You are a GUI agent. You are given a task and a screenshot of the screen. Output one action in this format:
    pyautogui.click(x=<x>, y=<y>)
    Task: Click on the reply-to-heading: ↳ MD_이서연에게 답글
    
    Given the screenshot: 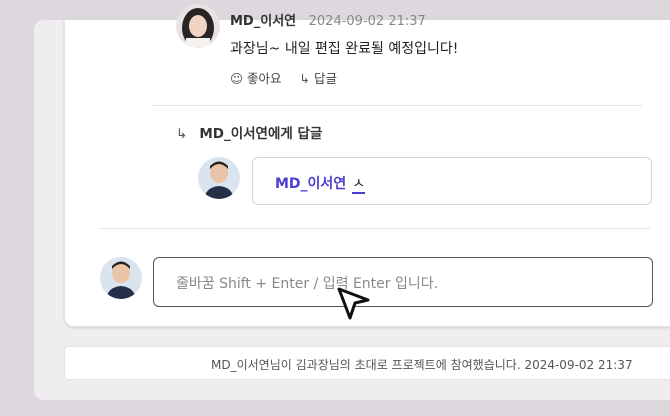 What is the action you would take?
    pyautogui.click(x=249, y=132)
    